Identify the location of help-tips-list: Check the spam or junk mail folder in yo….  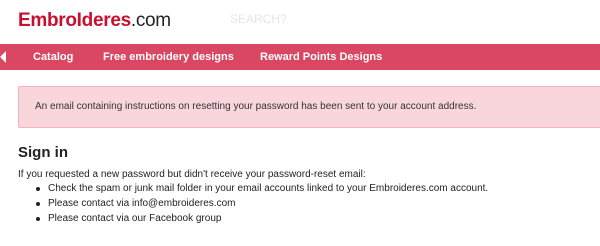
(262, 203).